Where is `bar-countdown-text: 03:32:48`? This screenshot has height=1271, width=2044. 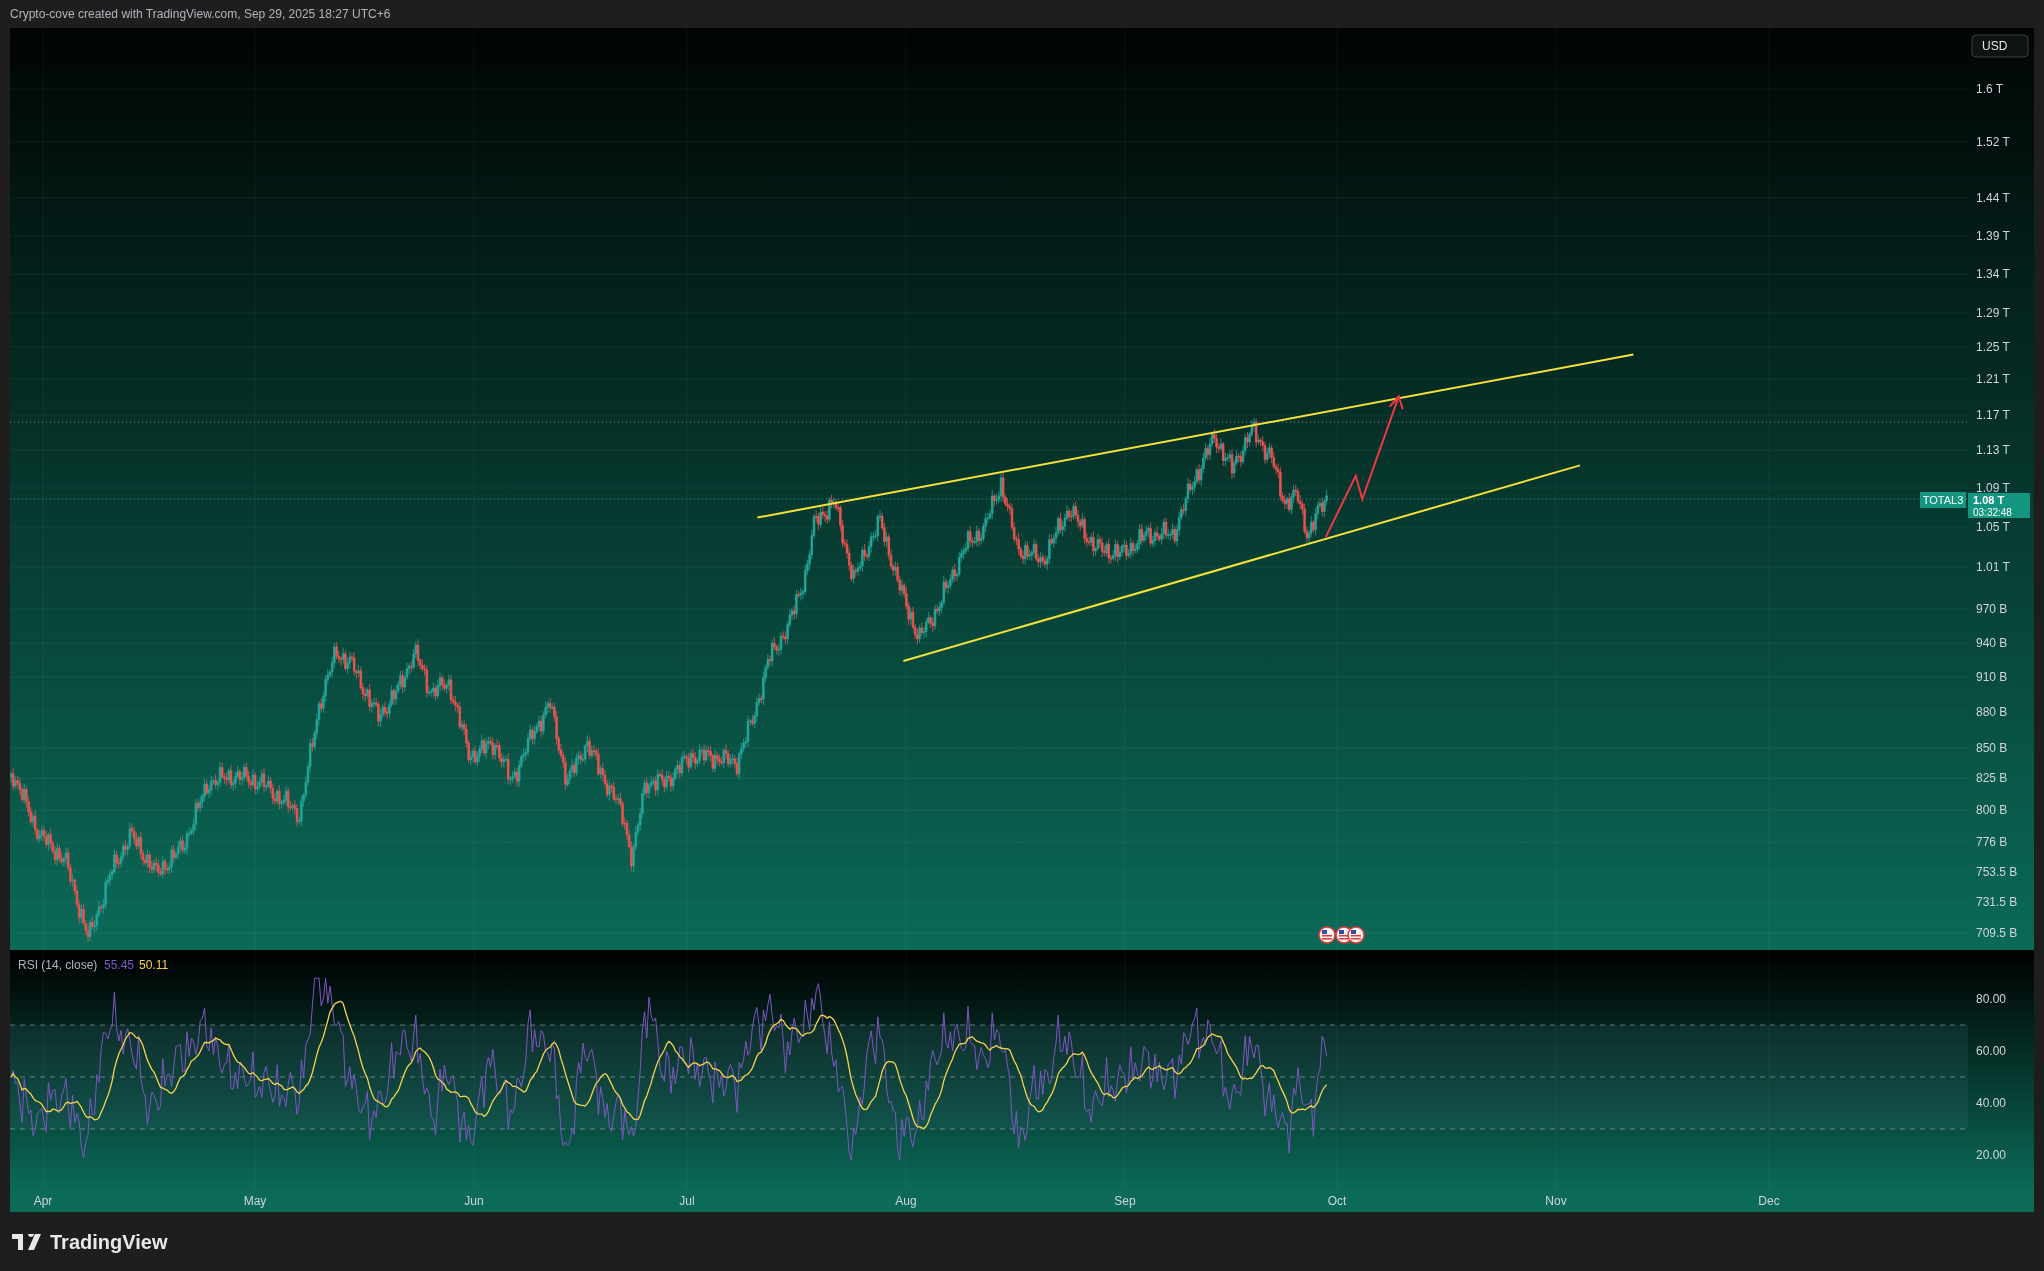 bar-countdown-text: 03:32:48 is located at coordinates (1992, 512).